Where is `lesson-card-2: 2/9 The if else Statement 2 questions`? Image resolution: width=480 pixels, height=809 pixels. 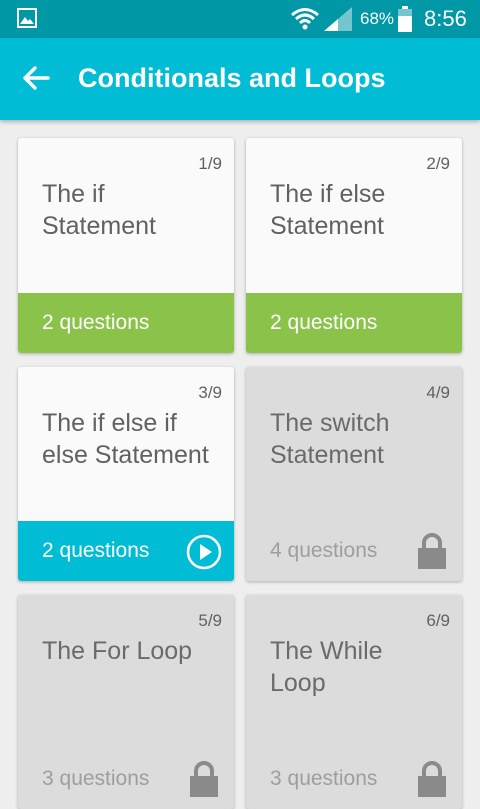
lesson-card-2: 2/9 The if else Statement 2 questions is located at coordinates (354, 245).